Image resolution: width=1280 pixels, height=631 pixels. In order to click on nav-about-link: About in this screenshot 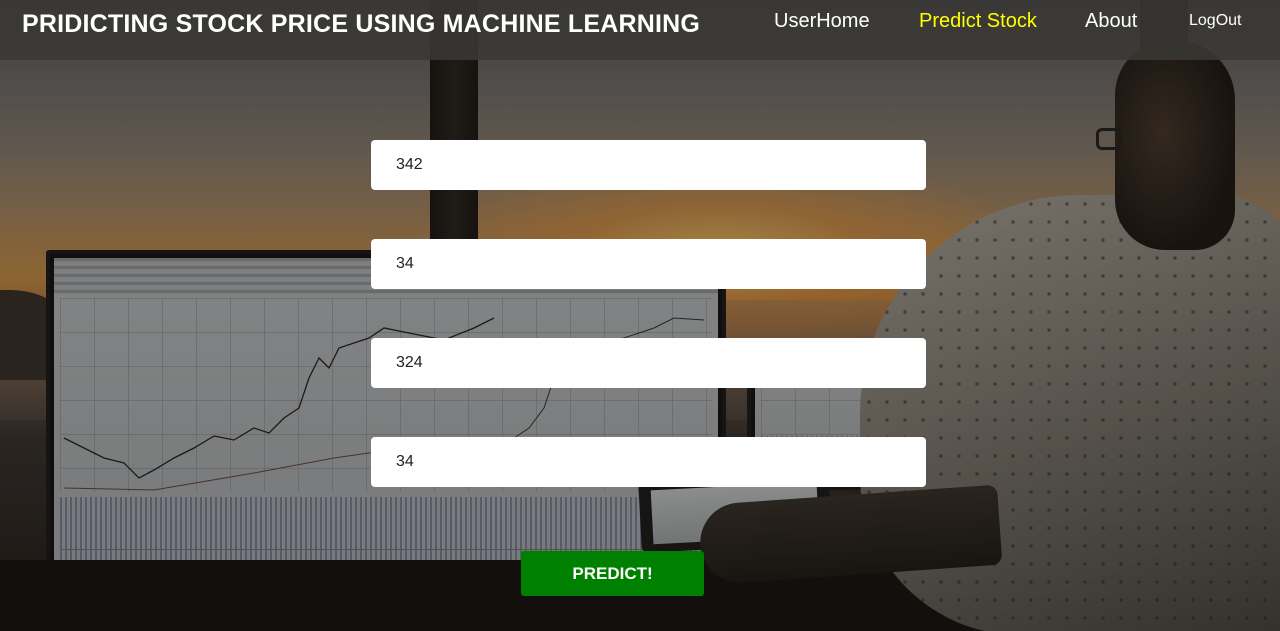, I will do `click(1111, 21)`.